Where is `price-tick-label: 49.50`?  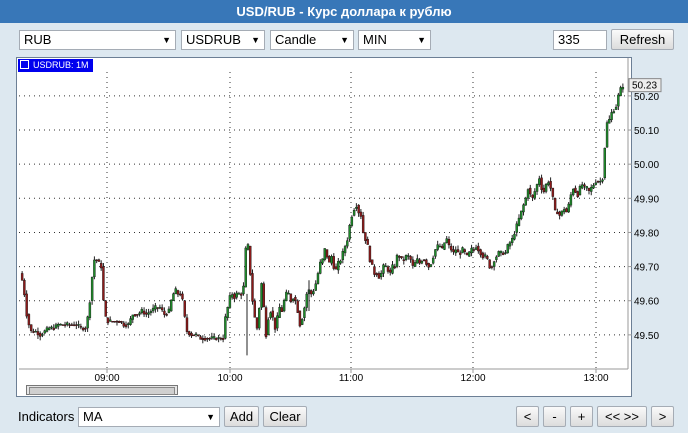 price-tick-label: 49.50 is located at coordinates (646, 336).